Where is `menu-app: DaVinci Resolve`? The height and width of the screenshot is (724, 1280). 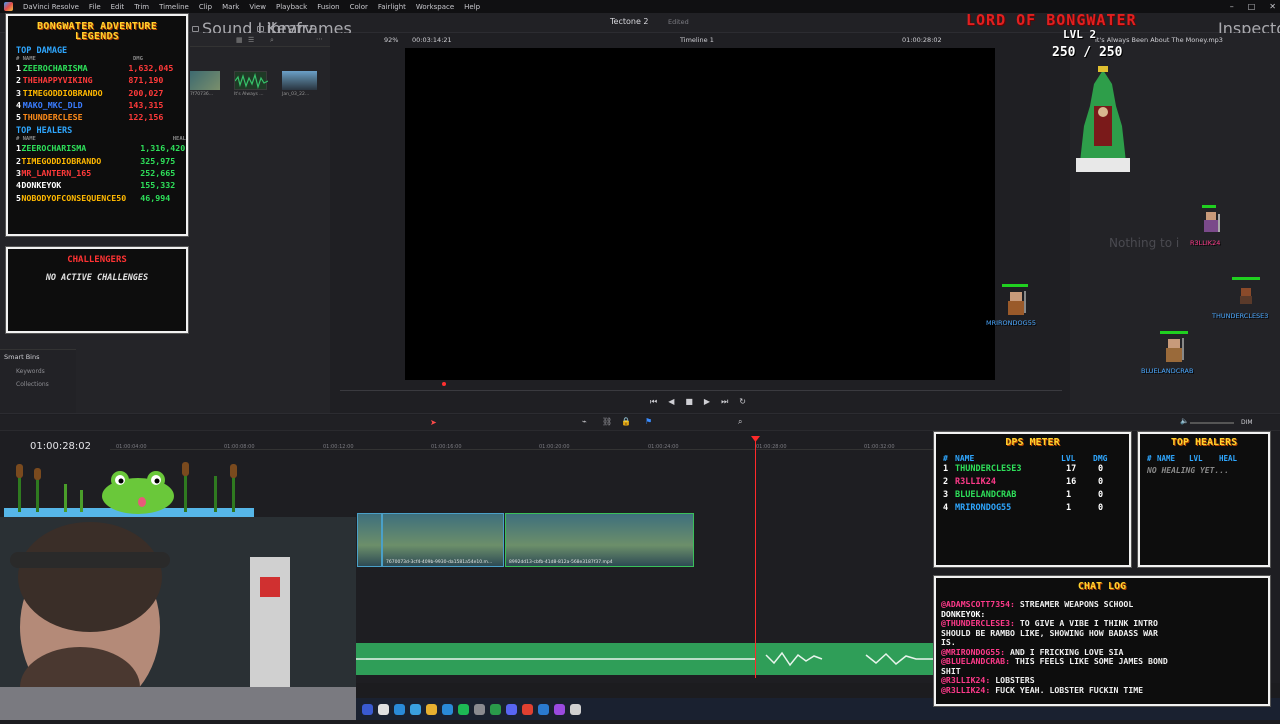 menu-app: DaVinci Resolve is located at coordinates (51, 7).